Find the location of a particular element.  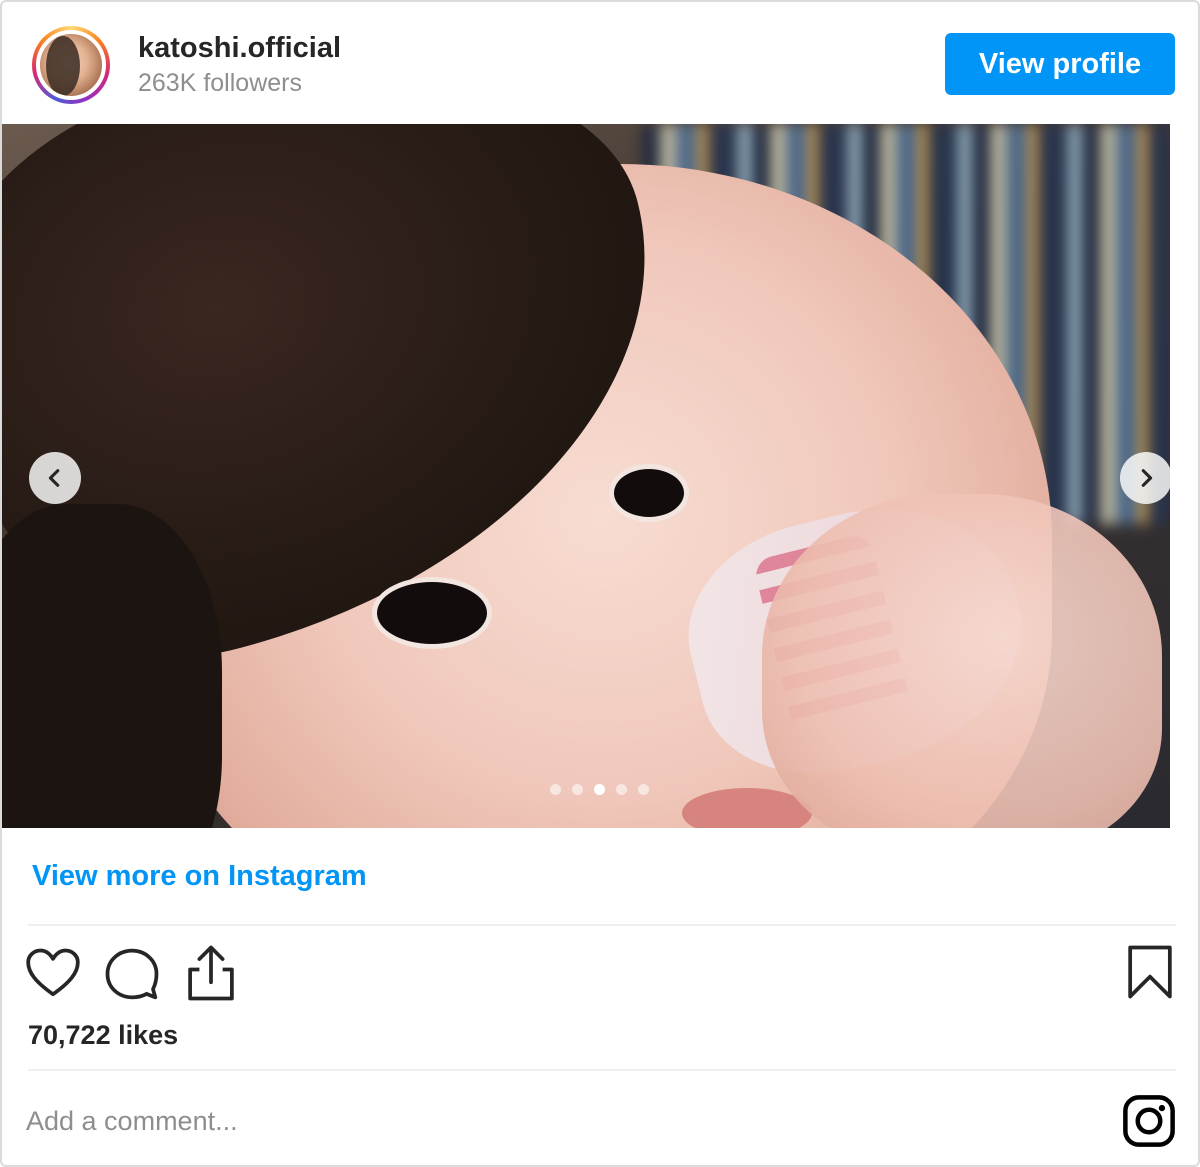

share-button is located at coordinates (211, 975).